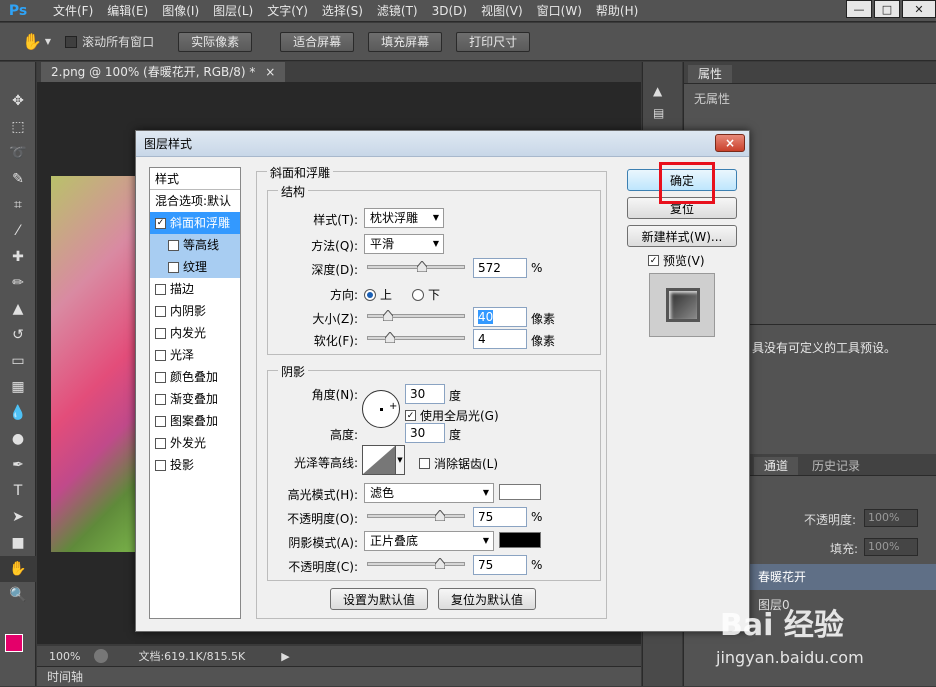 The width and height of the screenshot is (936, 687). What do you see at coordinates (195, 245) in the screenshot?
I see `style-item: 等高线` at bounding box center [195, 245].